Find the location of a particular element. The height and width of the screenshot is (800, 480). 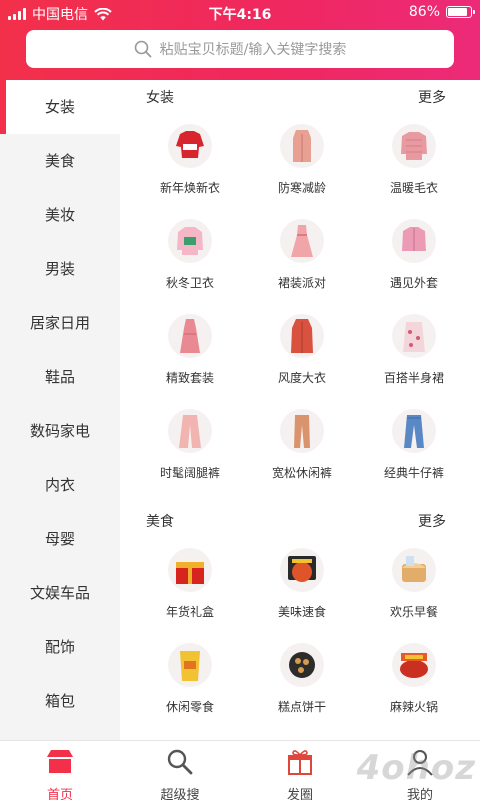

subcategory-item: 精致套装 is located at coordinates (190, 351).